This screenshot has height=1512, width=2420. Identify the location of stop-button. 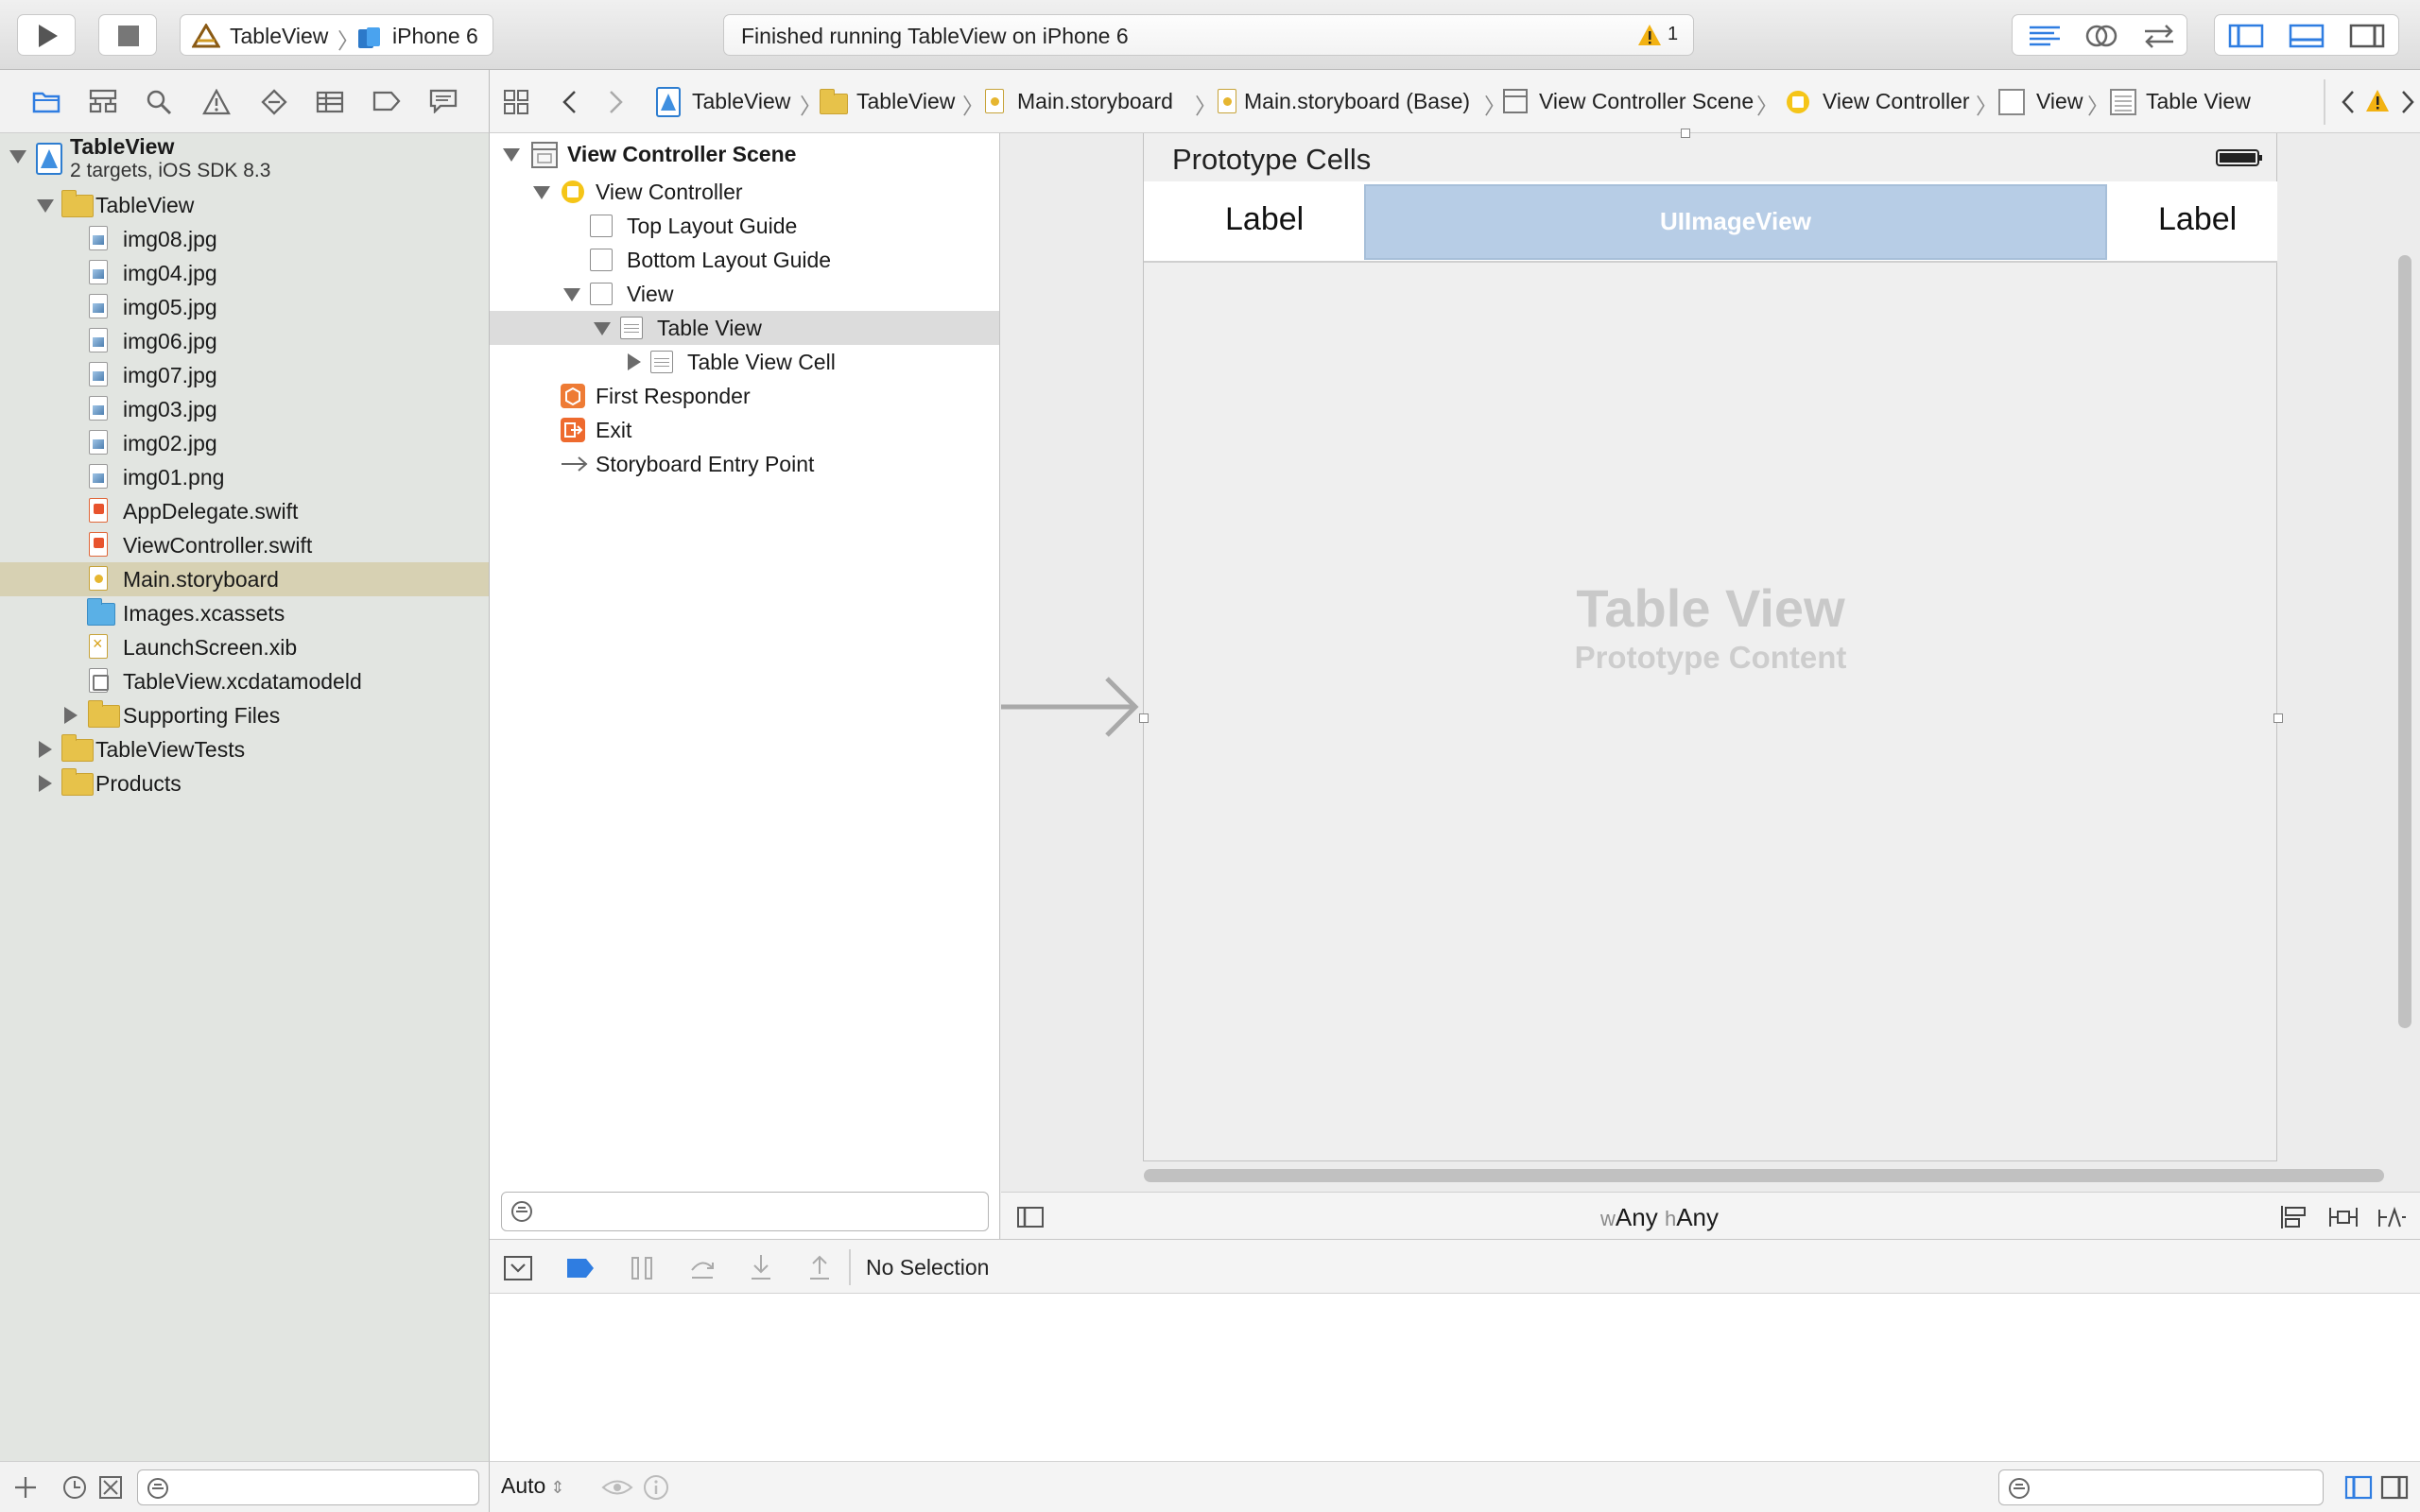
(127, 35).